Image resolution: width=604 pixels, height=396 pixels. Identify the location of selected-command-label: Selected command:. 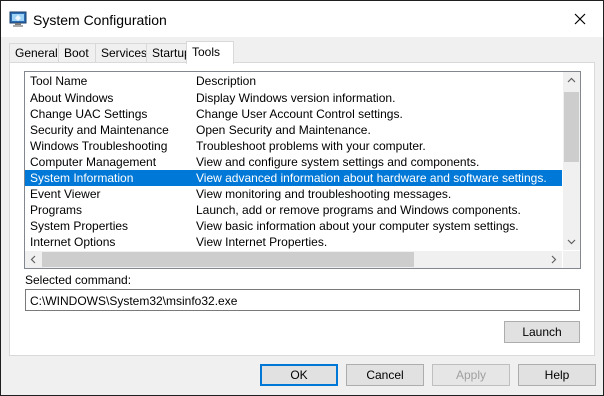
(78, 280).